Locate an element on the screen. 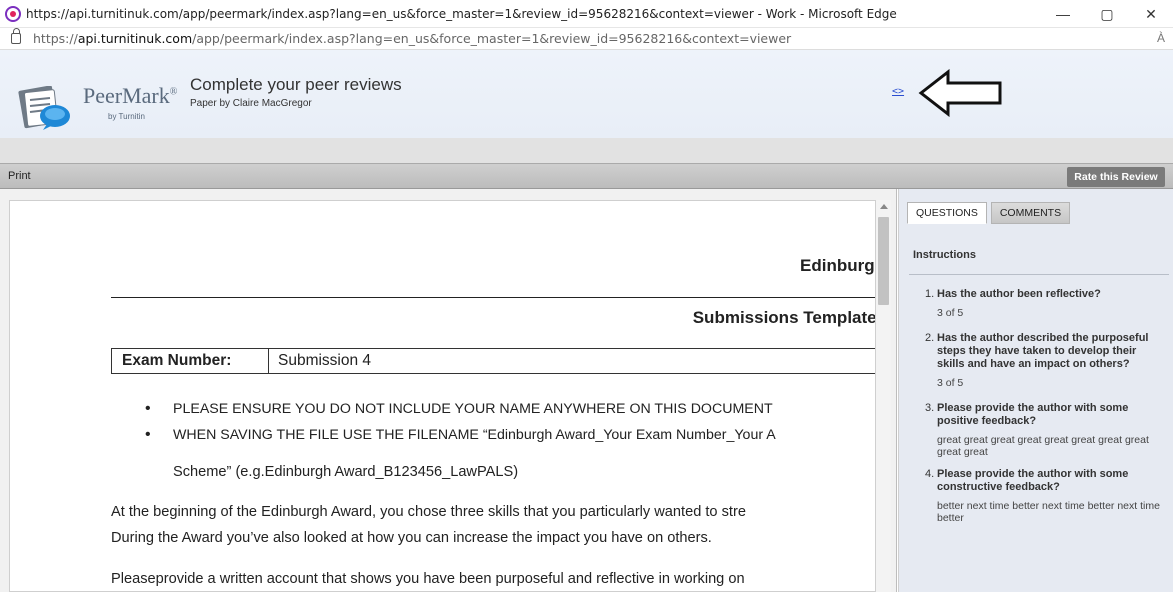 This screenshot has height=592, width=1173. scrollbar-thumb is located at coordinates (883, 261).